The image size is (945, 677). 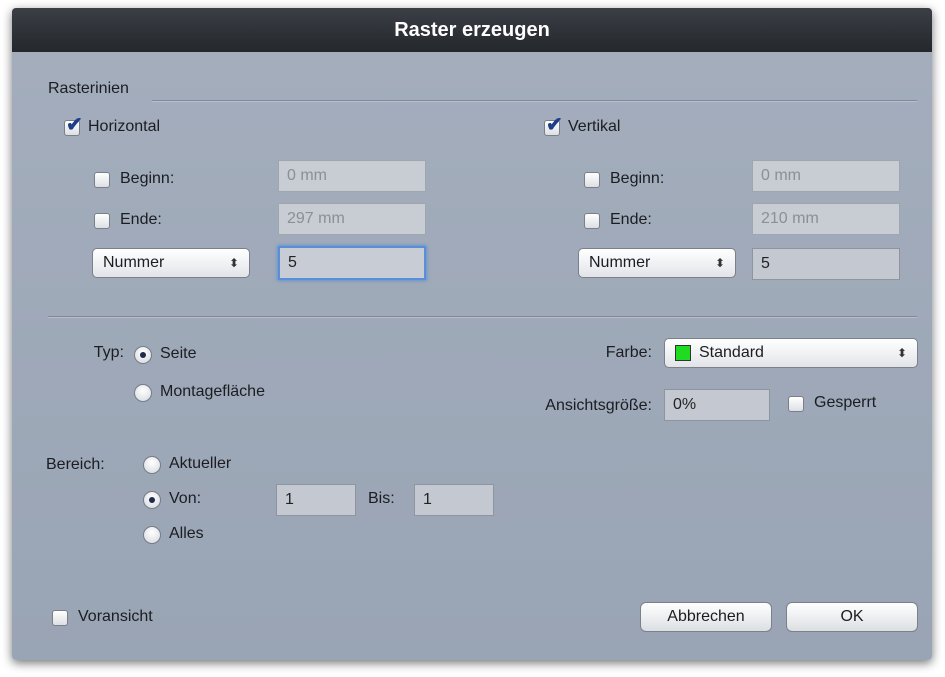 What do you see at coordinates (316, 218) in the screenshot?
I see `horizontal-end-value: 297 mm` at bounding box center [316, 218].